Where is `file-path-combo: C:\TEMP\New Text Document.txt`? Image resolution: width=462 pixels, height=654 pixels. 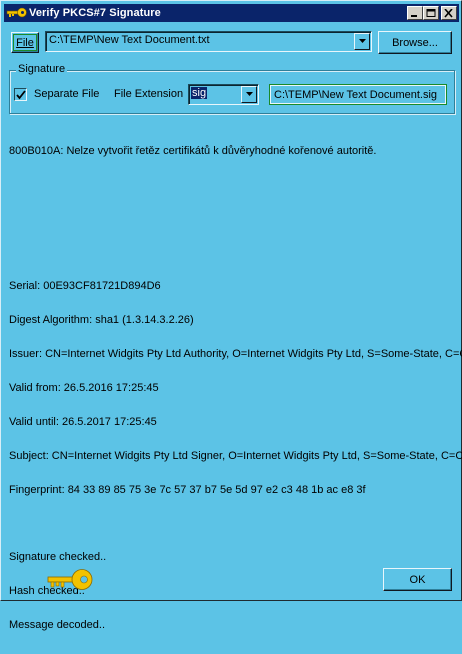 file-path-combo: C:\TEMP\New Text Document.txt is located at coordinates (208, 41).